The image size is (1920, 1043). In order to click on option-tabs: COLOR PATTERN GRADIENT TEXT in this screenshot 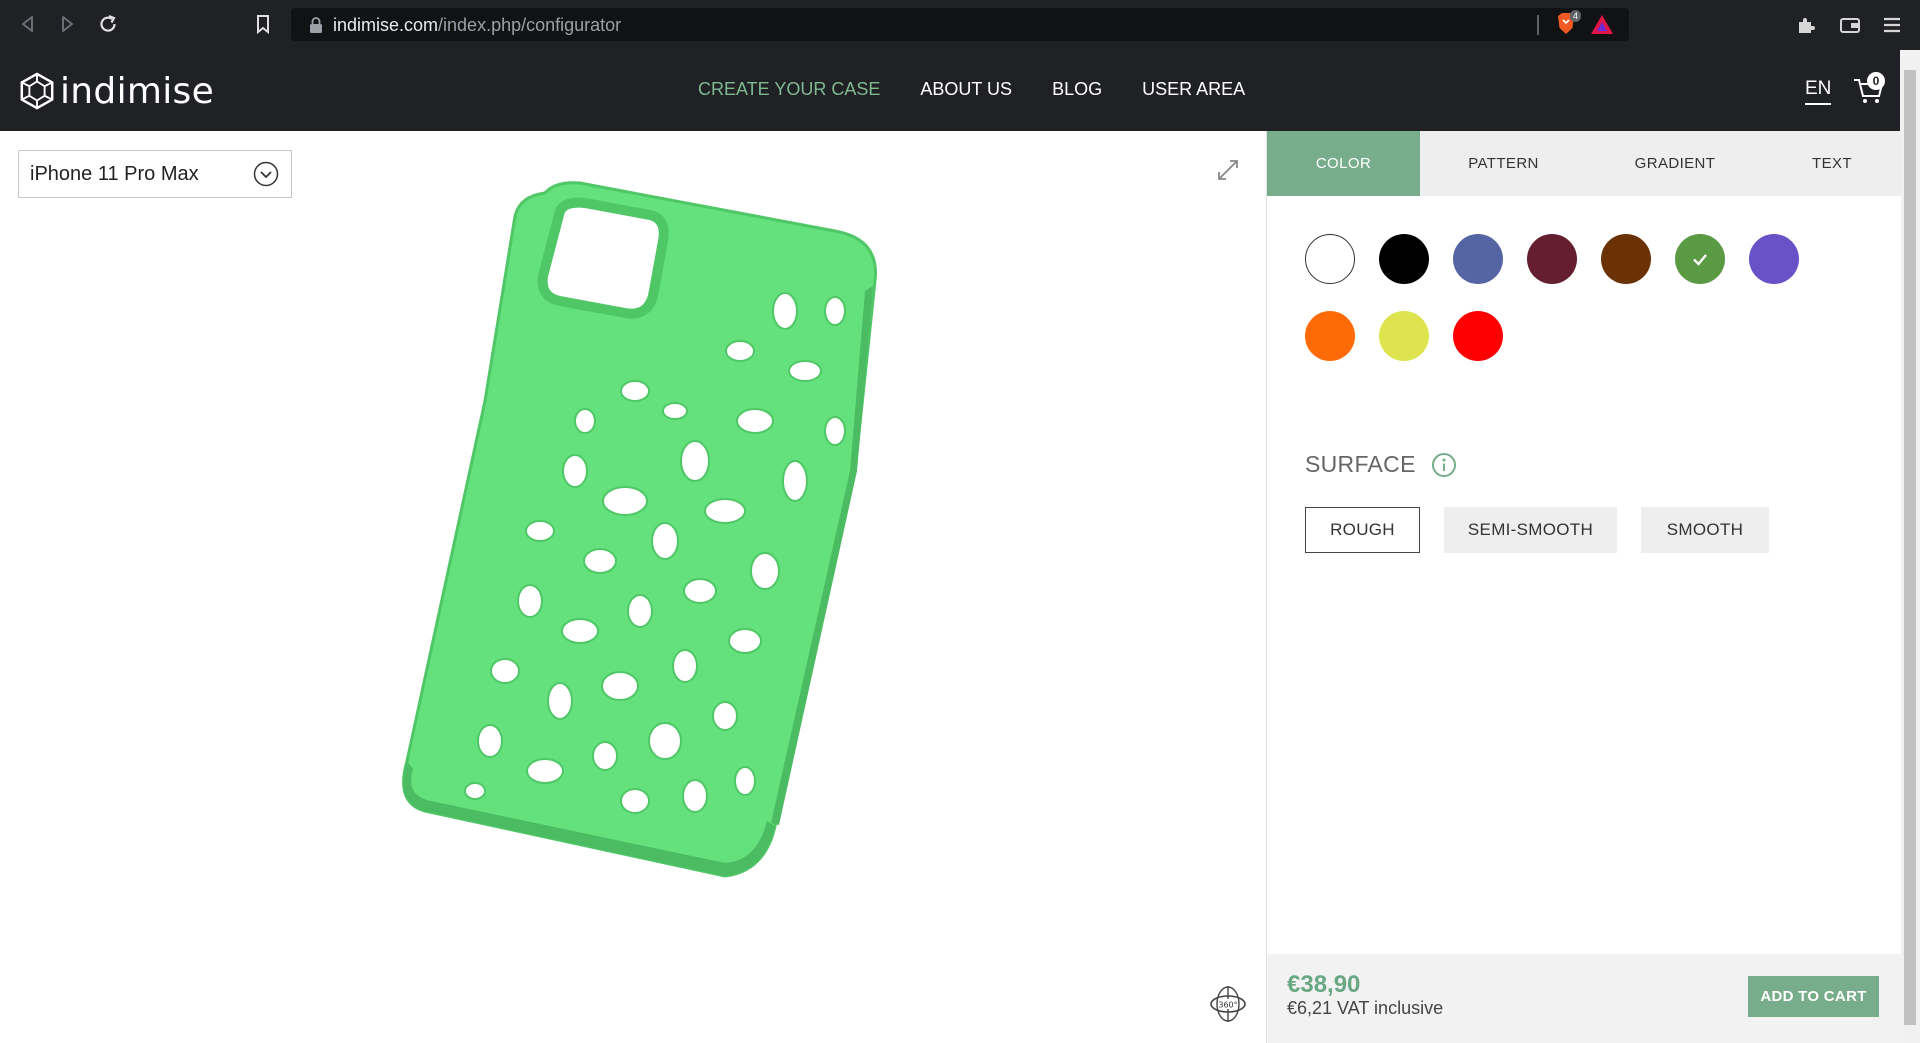, I will do `click(1584, 163)`.